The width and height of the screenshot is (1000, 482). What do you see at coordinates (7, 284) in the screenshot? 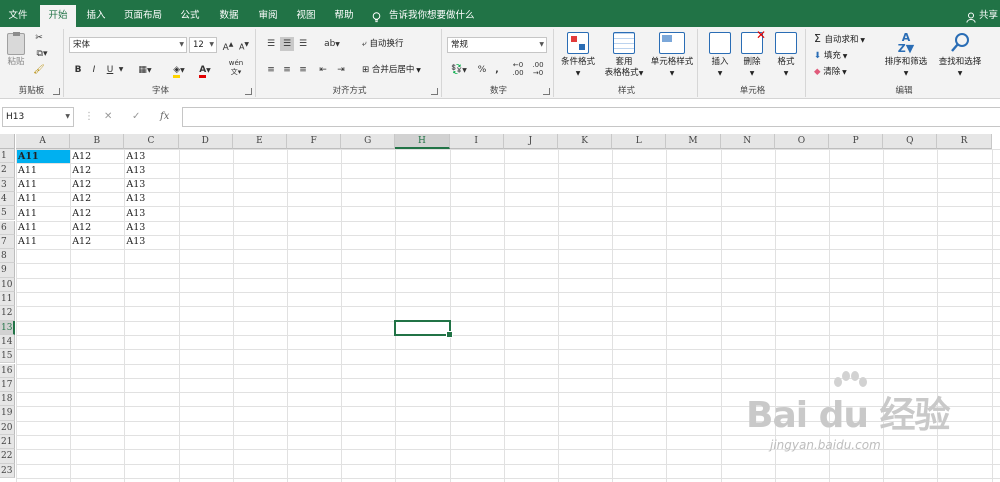
I see `row-header-10: 10` at bounding box center [7, 284].